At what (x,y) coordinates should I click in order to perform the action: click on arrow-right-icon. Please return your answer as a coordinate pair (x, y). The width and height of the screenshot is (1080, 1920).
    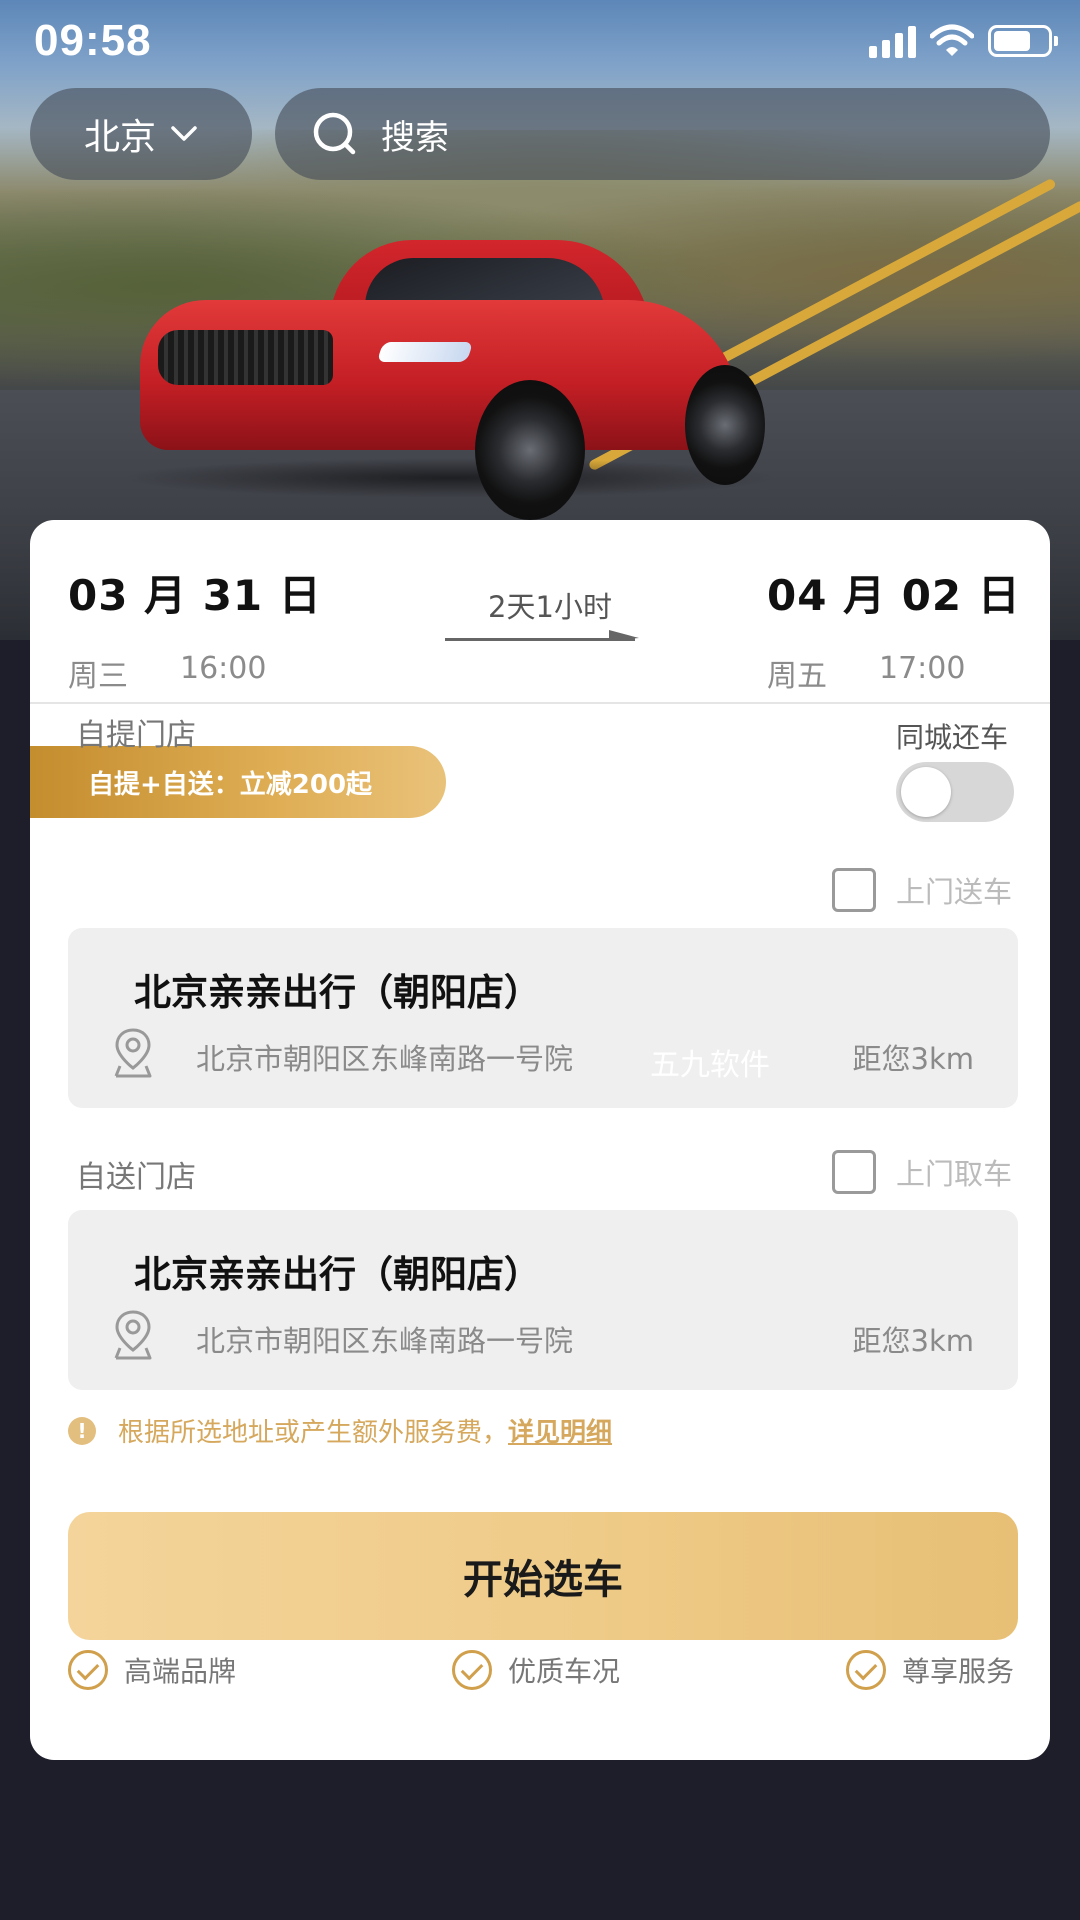
    Looking at the image, I should click on (542, 635).